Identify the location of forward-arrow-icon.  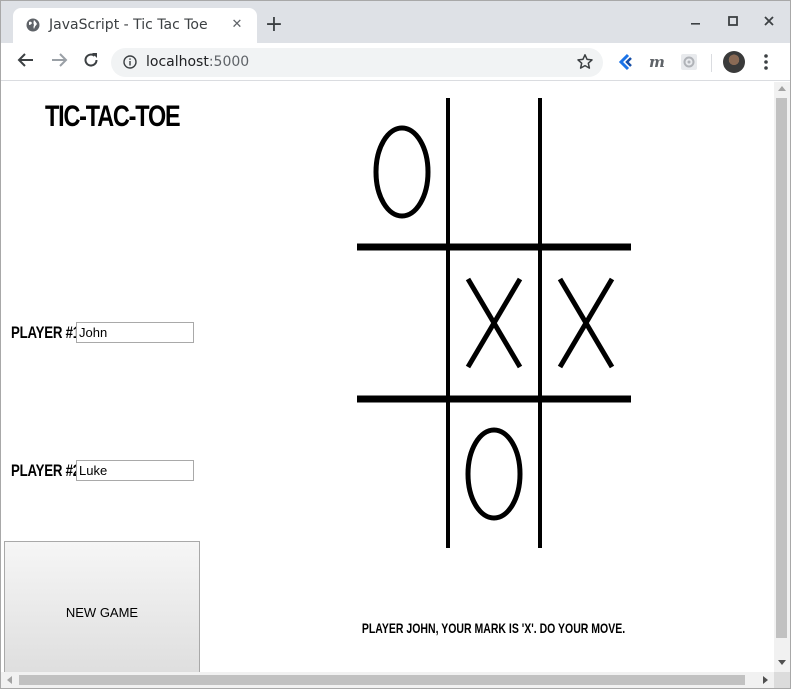
(60, 60).